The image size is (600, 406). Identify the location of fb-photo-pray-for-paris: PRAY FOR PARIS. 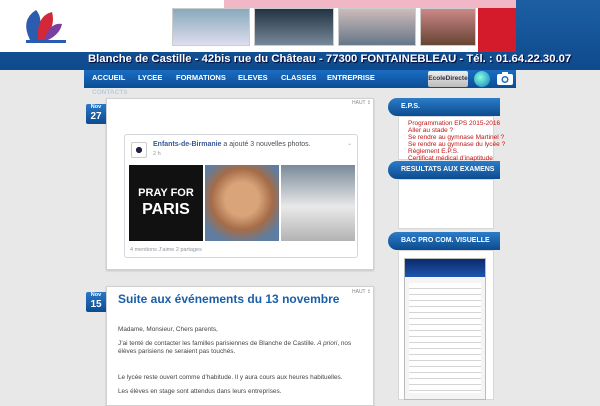
(166, 203).